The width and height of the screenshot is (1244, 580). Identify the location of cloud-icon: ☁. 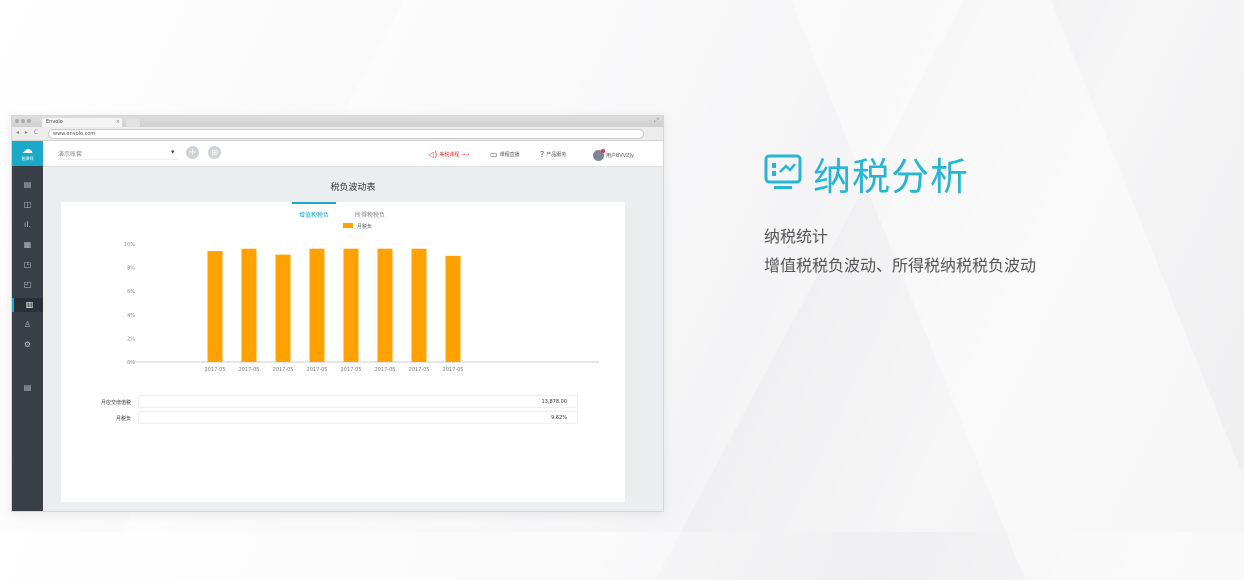
(27, 149).